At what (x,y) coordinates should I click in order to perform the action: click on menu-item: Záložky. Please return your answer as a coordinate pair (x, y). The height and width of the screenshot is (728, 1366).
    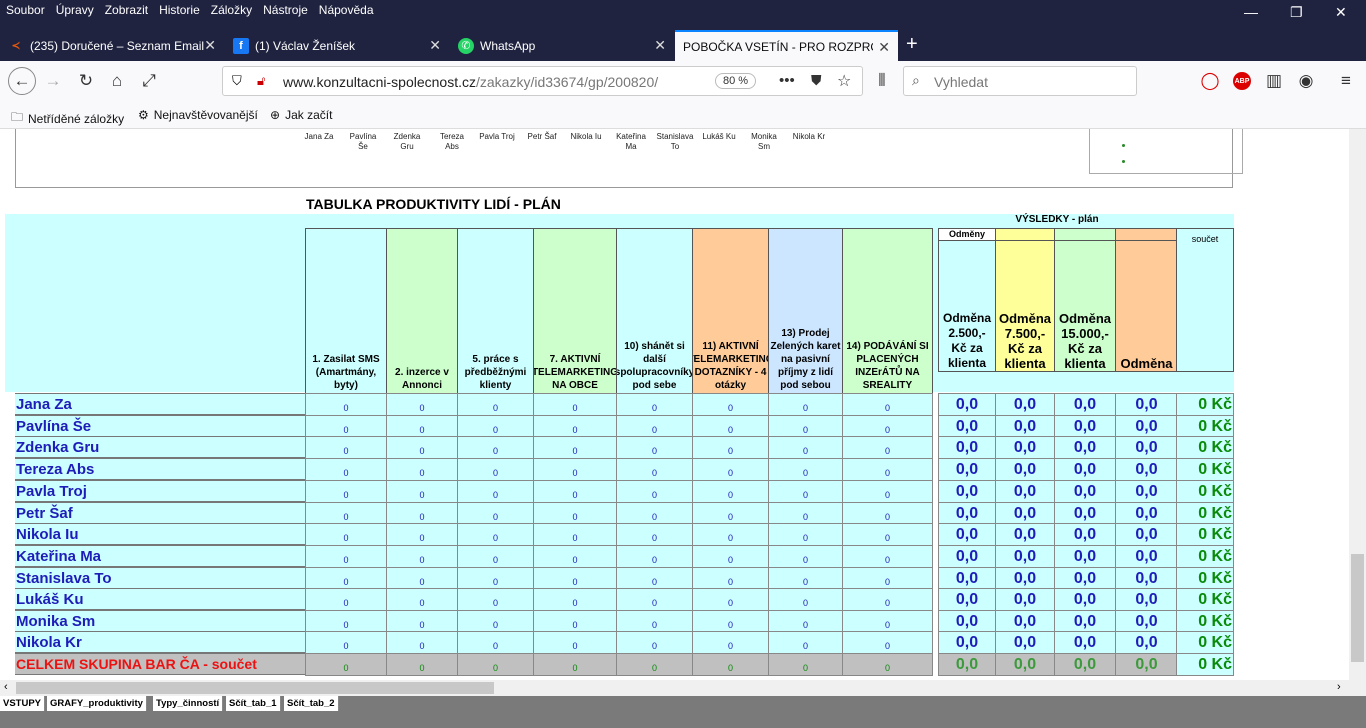
    Looking at the image, I should click on (231, 10).